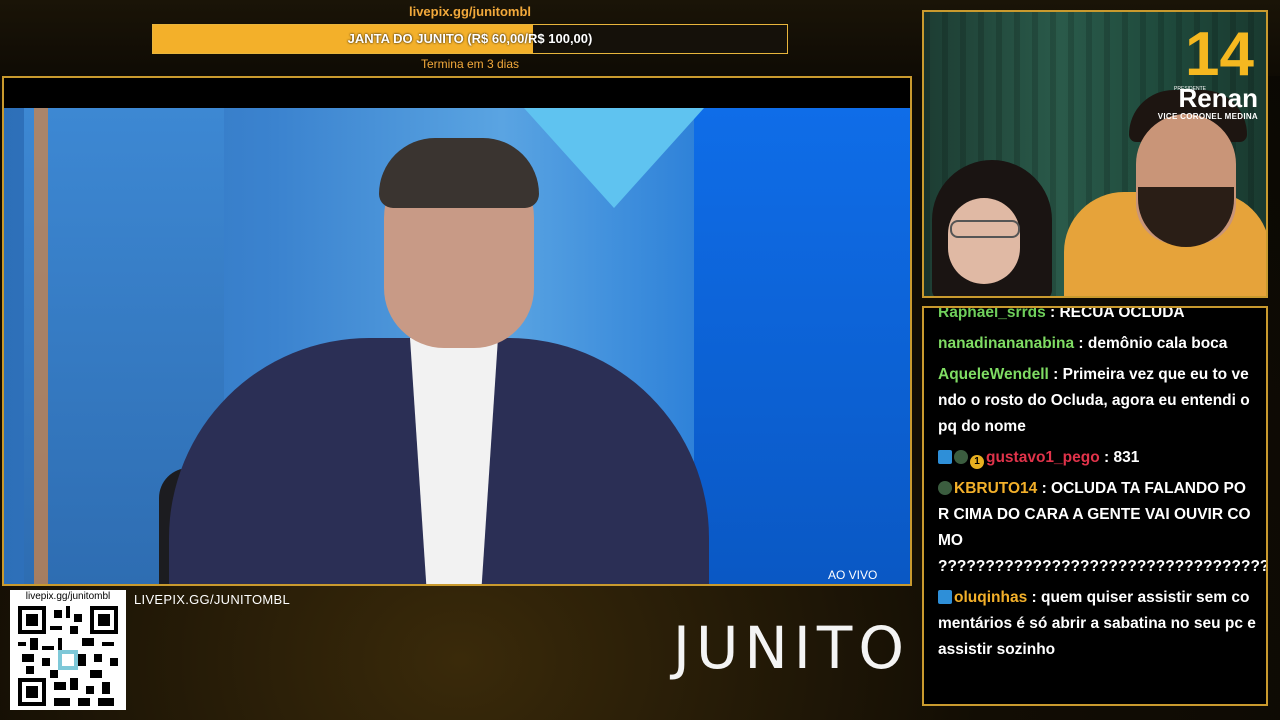 The width and height of the screenshot is (1280, 720). I want to click on webcam-feed: 14 PRESIDENTE Renan VICE CORONEL MEDINA, so click(1095, 154).